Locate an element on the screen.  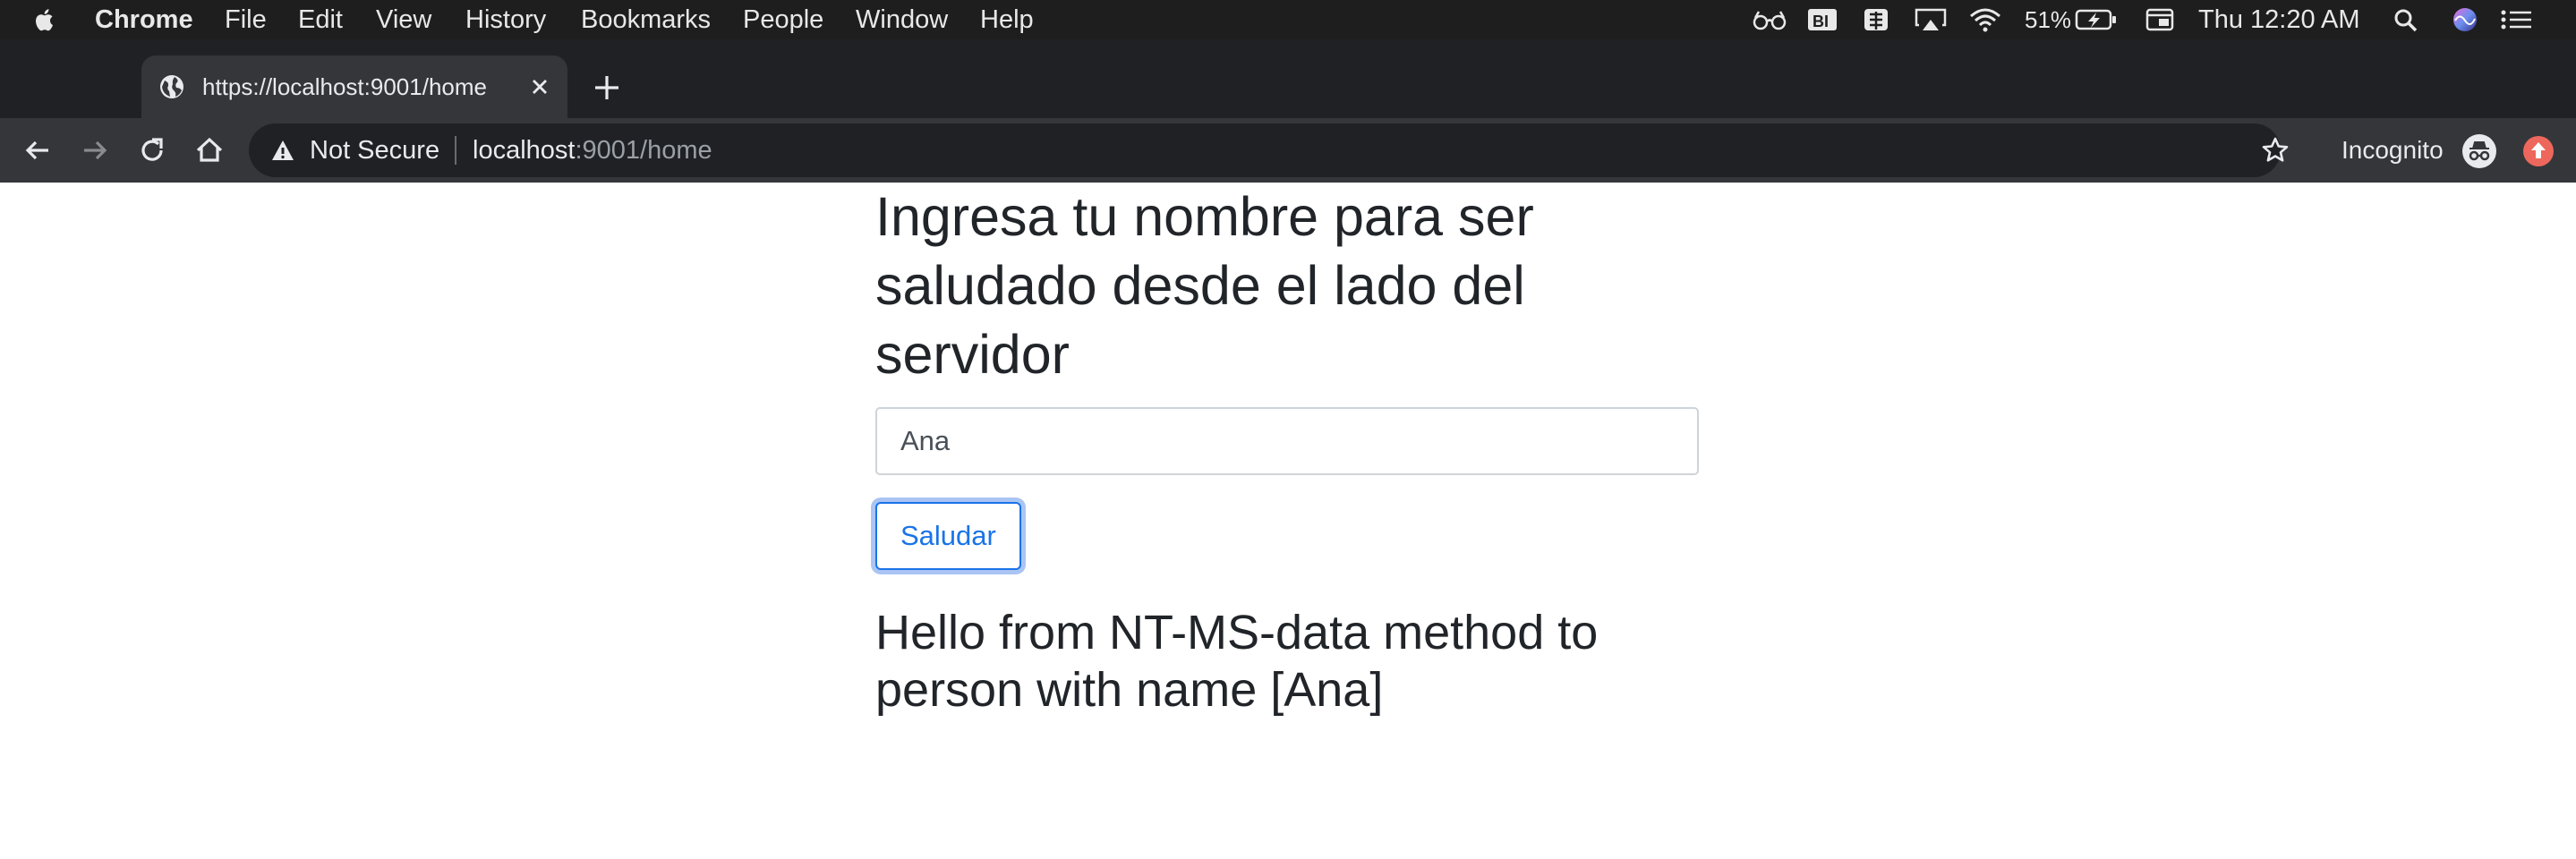
security-status-label: Not Secure is located at coordinates (374, 150).